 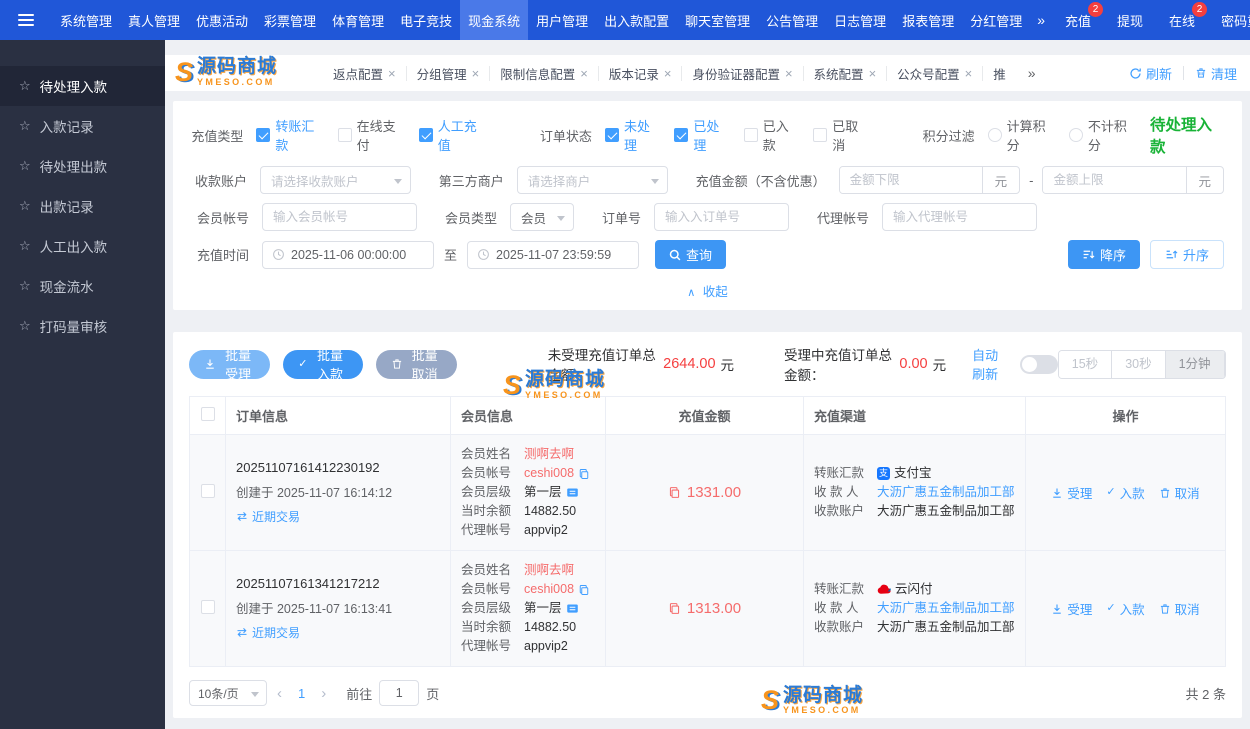 I want to click on payee-account-select: 请选择收款账户, so click(x=335, y=180).